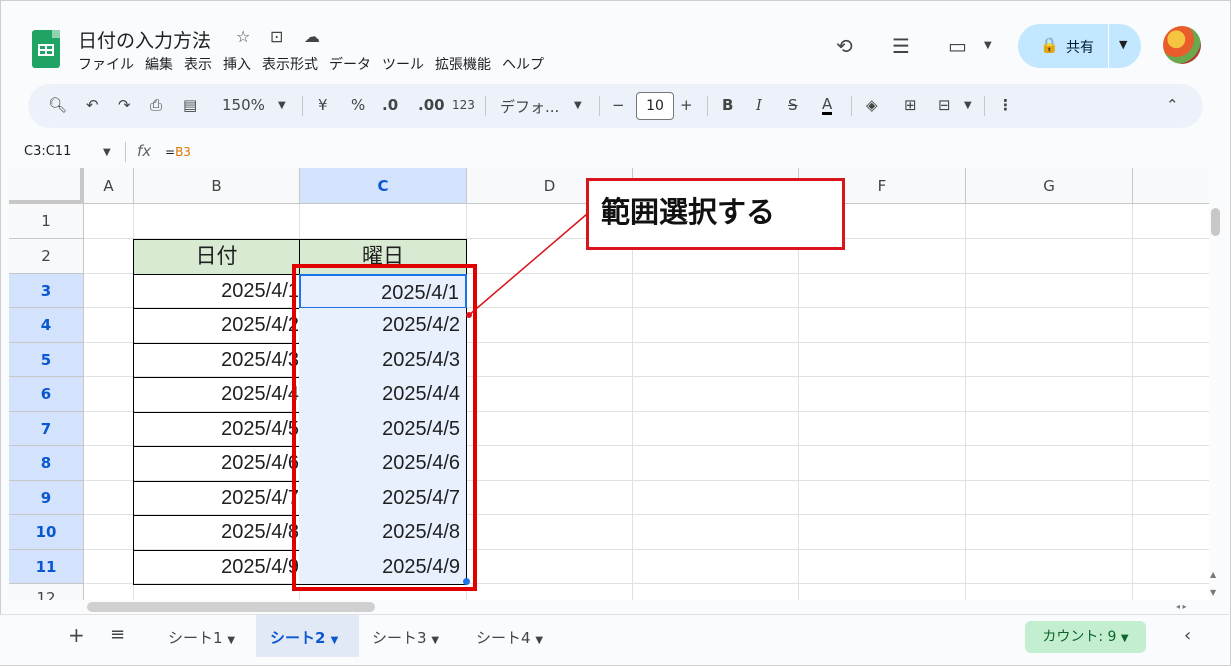 The width and height of the screenshot is (1231, 666). Describe the element at coordinates (243, 36) in the screenshot. I see `star-icon: ☆` at that location.